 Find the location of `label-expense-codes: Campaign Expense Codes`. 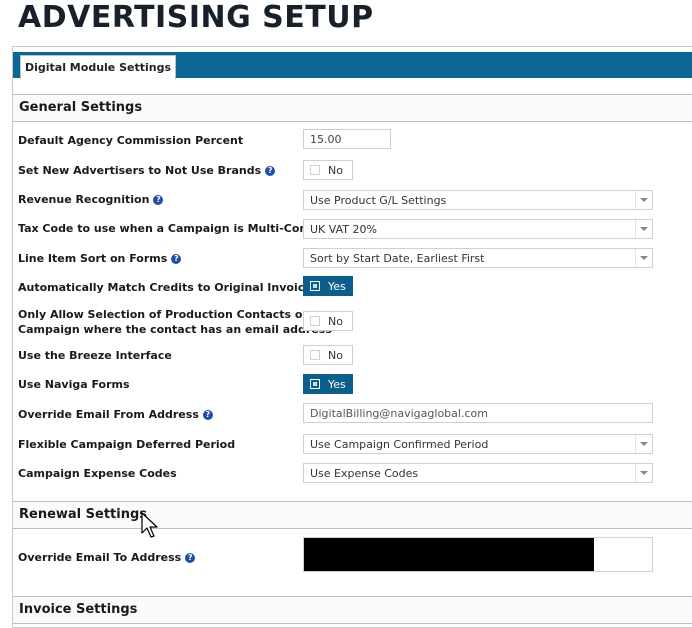

label-expense-codes: Campaign Expense Codes is located at coordinates (97, 473).